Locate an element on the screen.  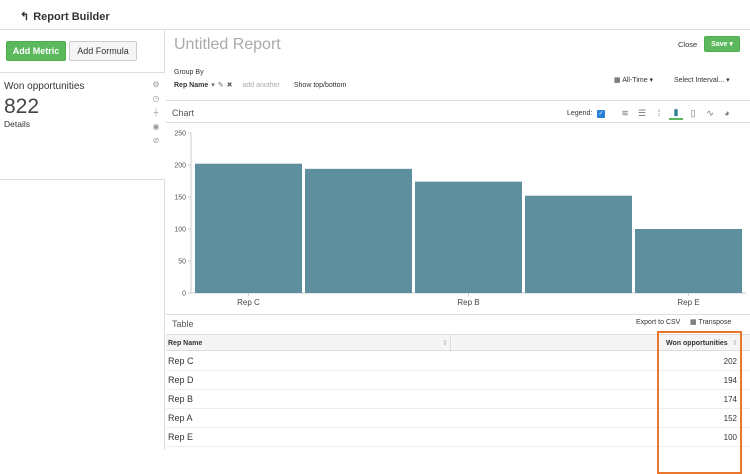
remove-icon: ⊘ is located at coordinates (156, 141).